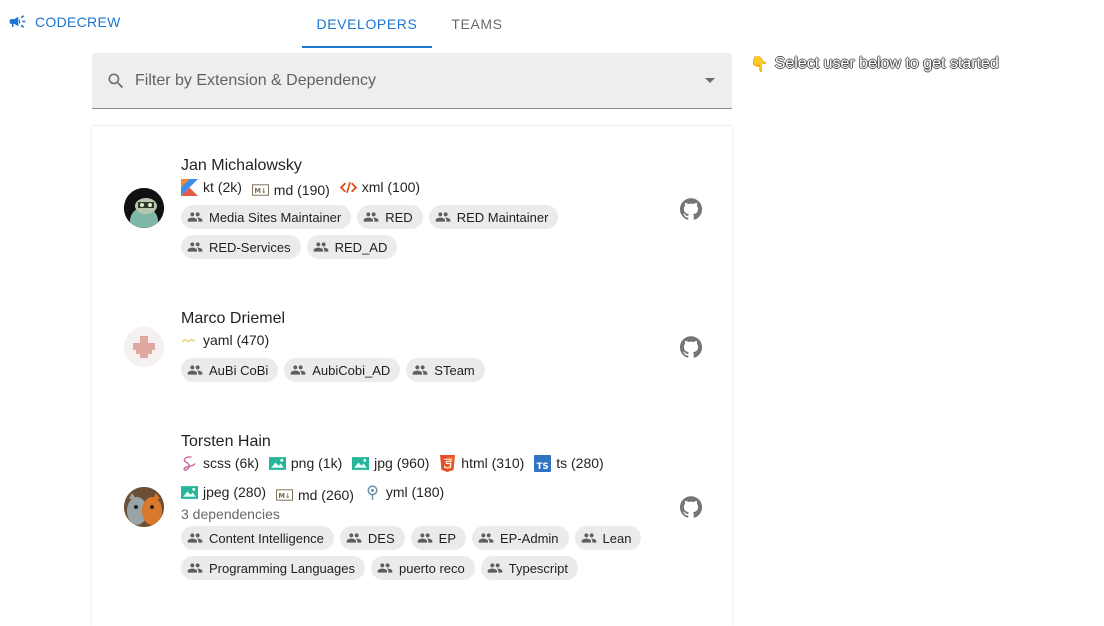 The image size is (1104, 626). Describe the element at coordinates (230, 370) in the screenshot. I see `team-chip: AuBi CoBi` at that location.